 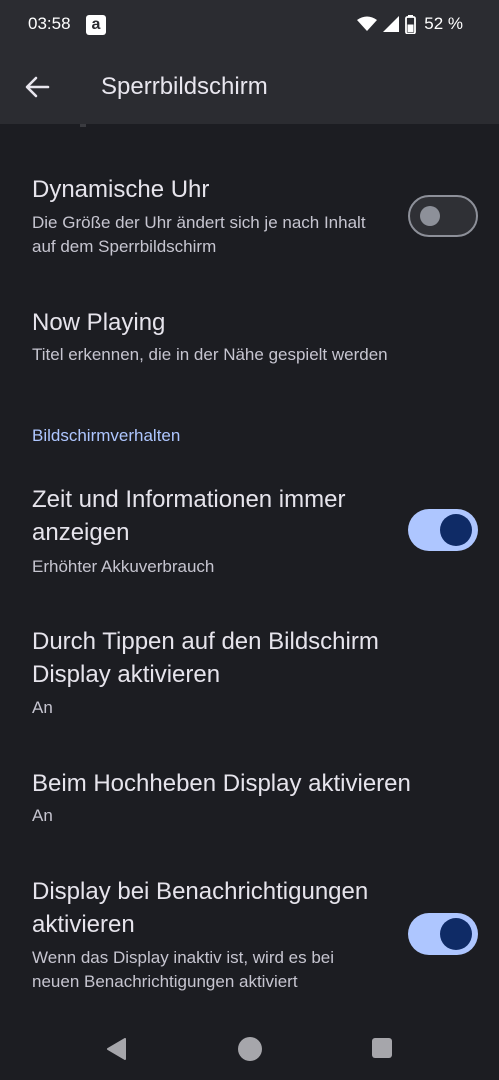 I want to click on amazon-notification-icon: a, so click(x=96, y=25).